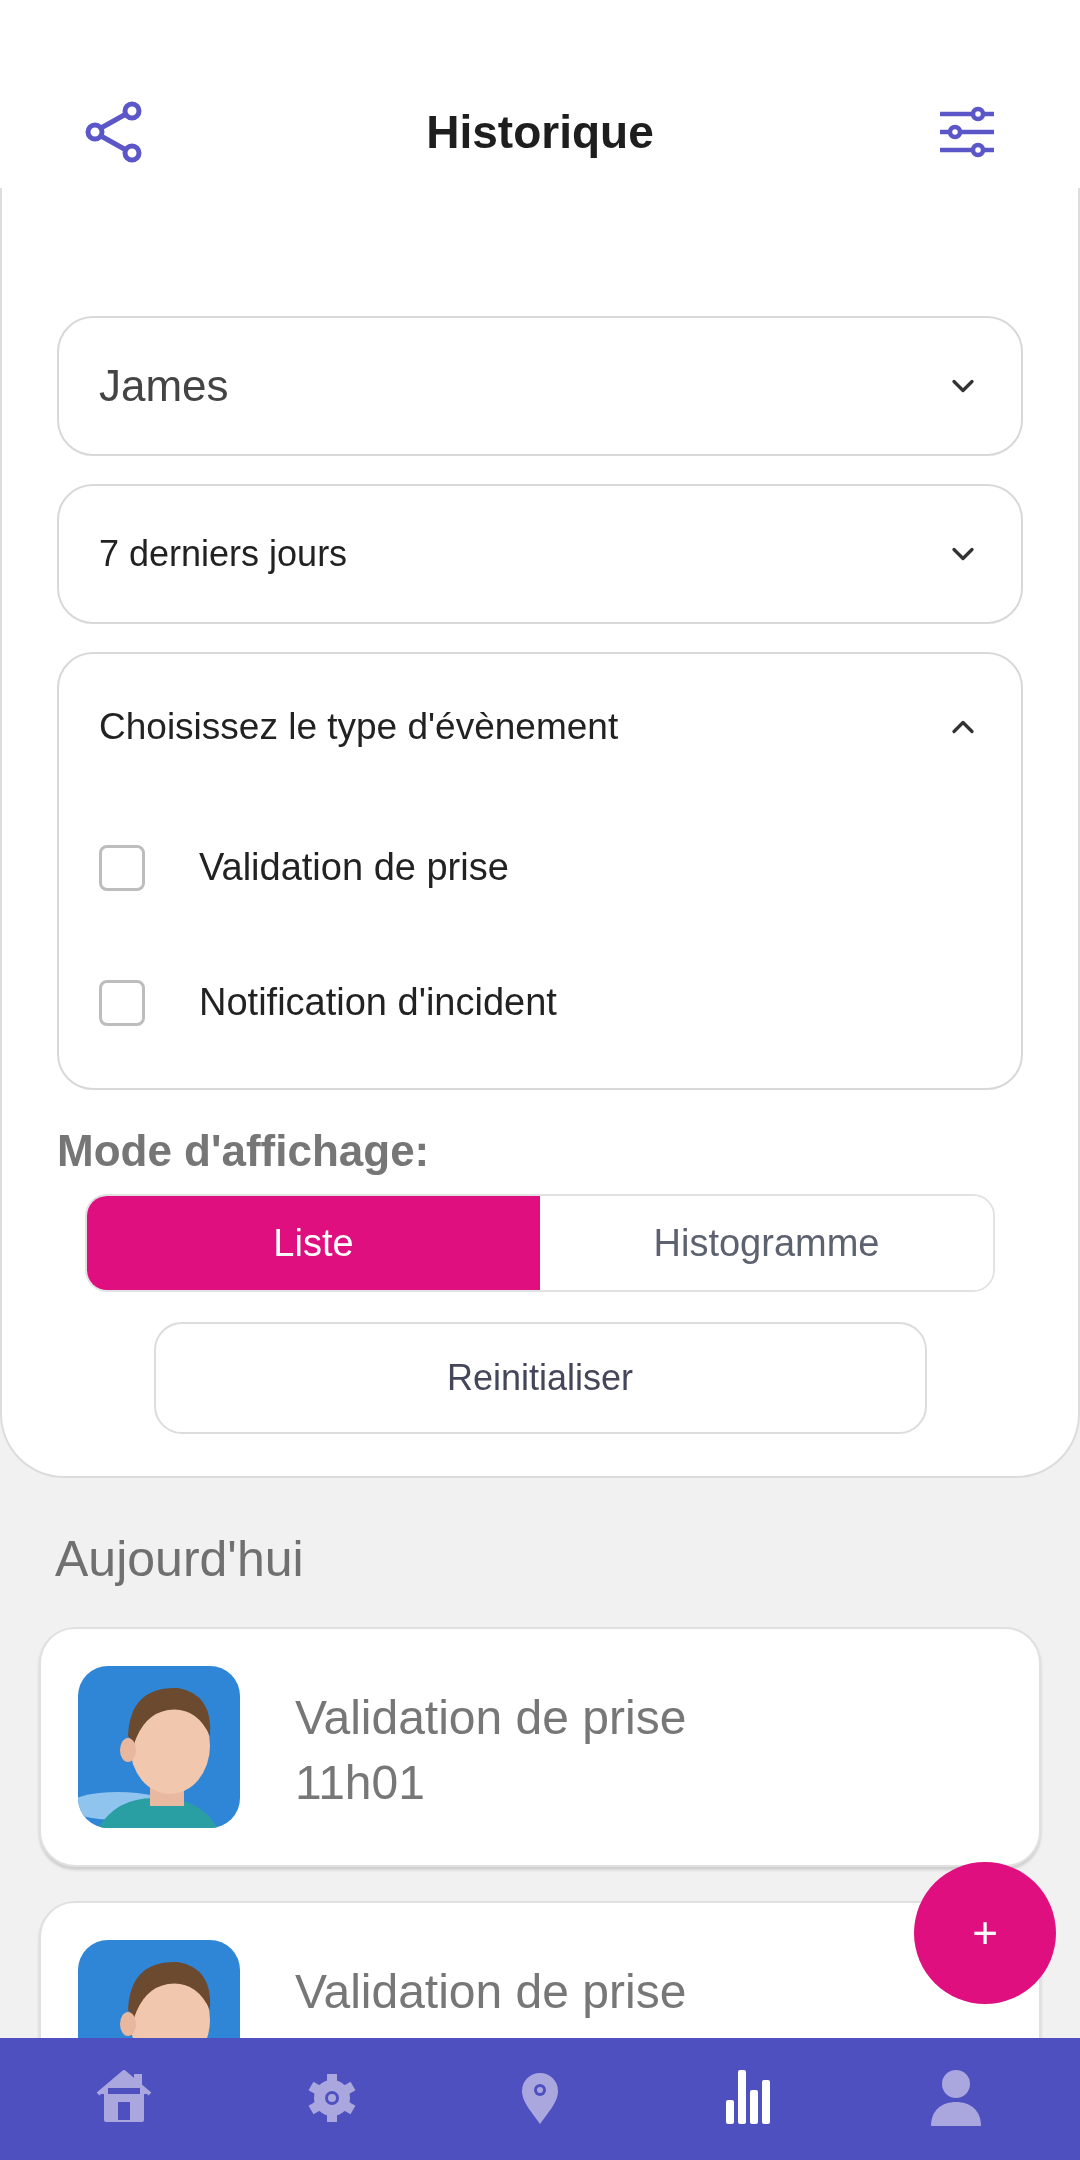 This screenshot has width=1080, height=2160. Describe the element at coordinates (360, 1783) in the screenshot. I see `event-time: 11h01` at that location.